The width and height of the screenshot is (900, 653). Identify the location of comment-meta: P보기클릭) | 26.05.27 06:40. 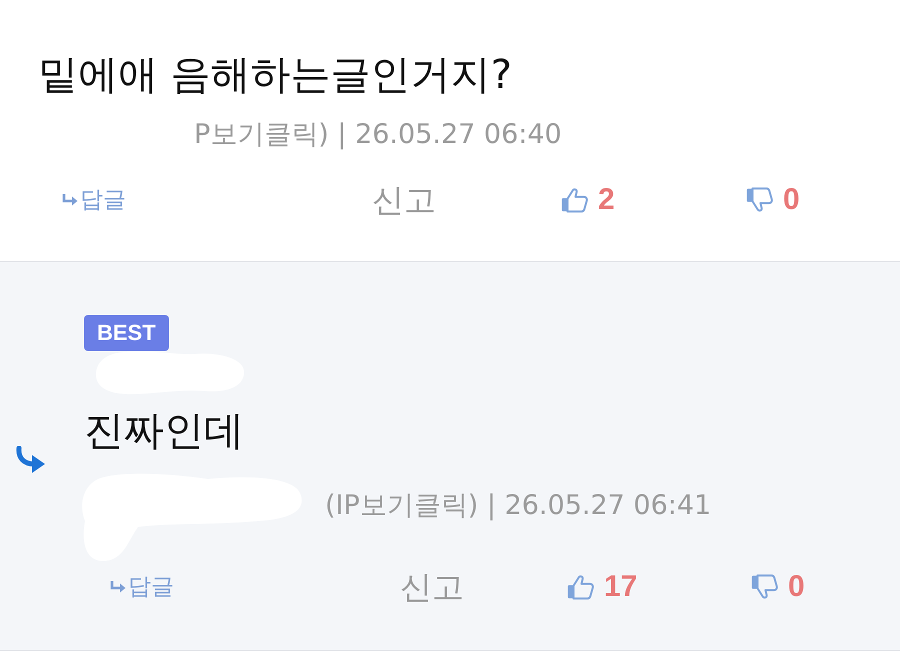
(378, 135).